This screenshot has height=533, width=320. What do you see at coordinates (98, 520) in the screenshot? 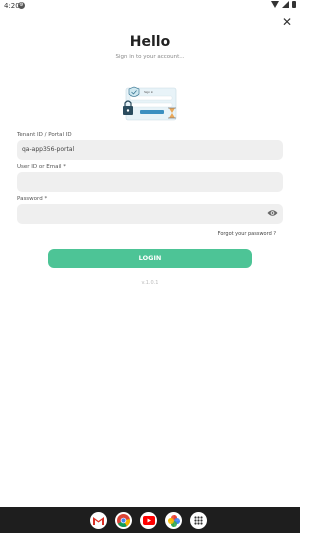
I see `gmail-icon` at bounding box center [98, 520].